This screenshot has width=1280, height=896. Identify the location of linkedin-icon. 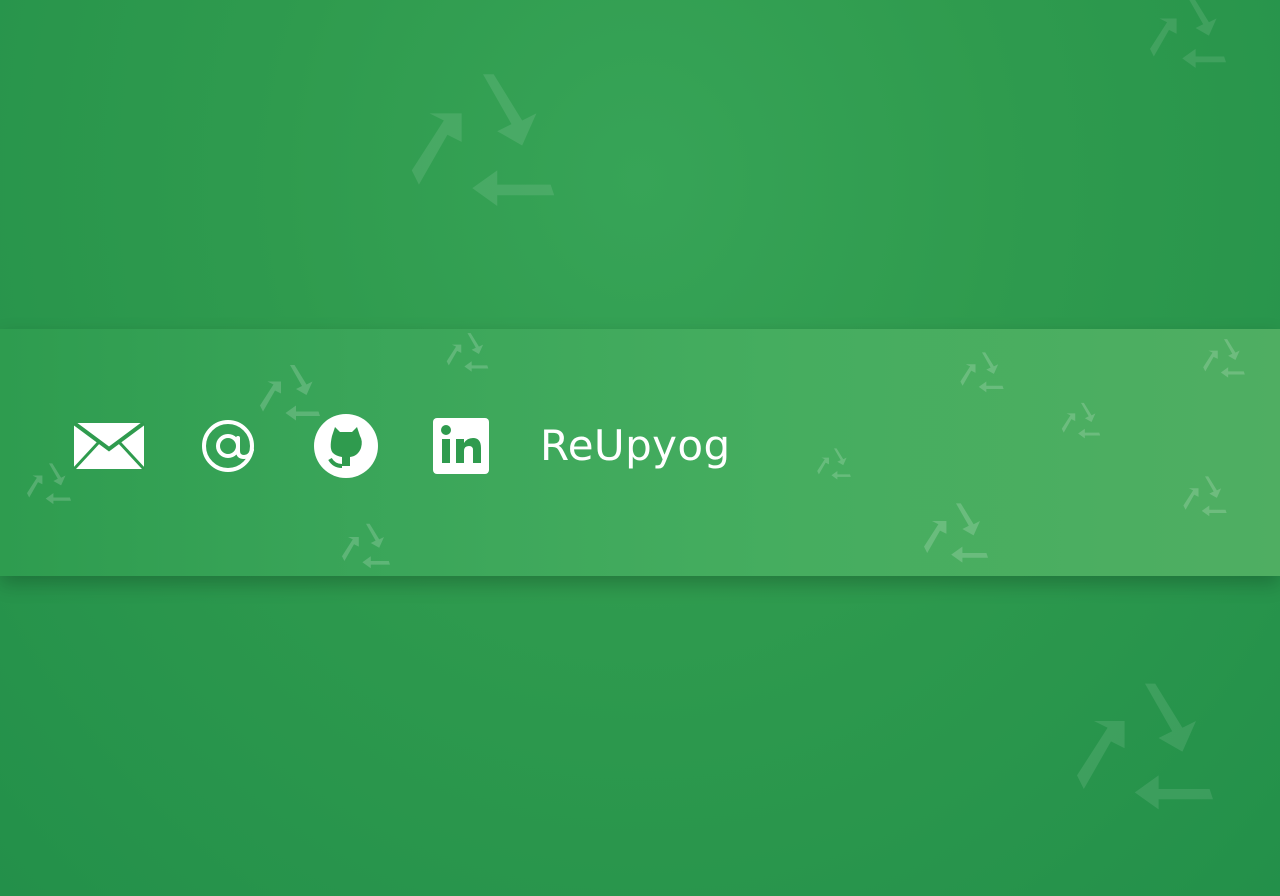
(461, 446).